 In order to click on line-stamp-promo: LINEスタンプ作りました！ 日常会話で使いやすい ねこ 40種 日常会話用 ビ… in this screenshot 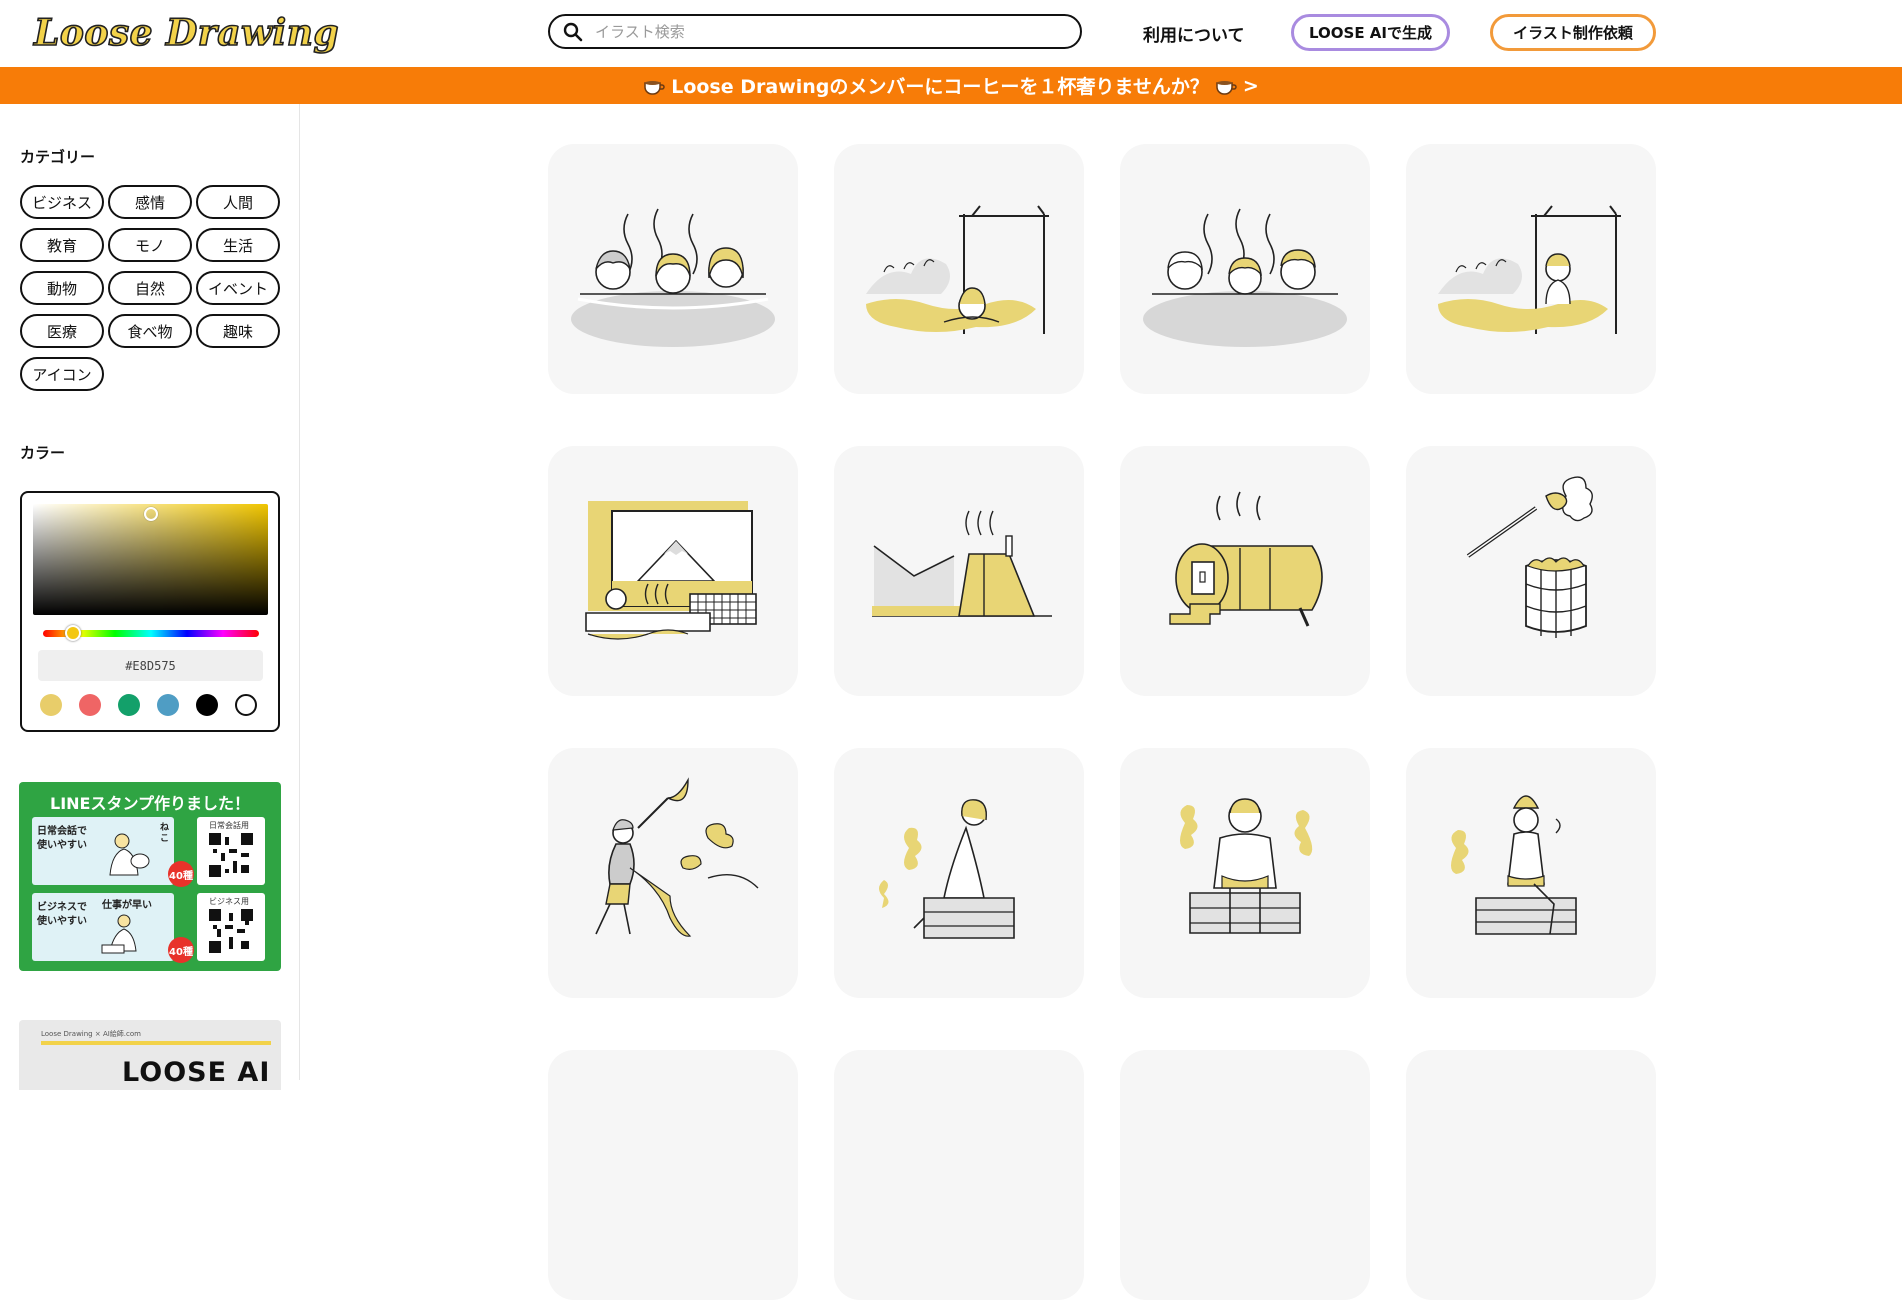, I will do `click(150, 876)`.